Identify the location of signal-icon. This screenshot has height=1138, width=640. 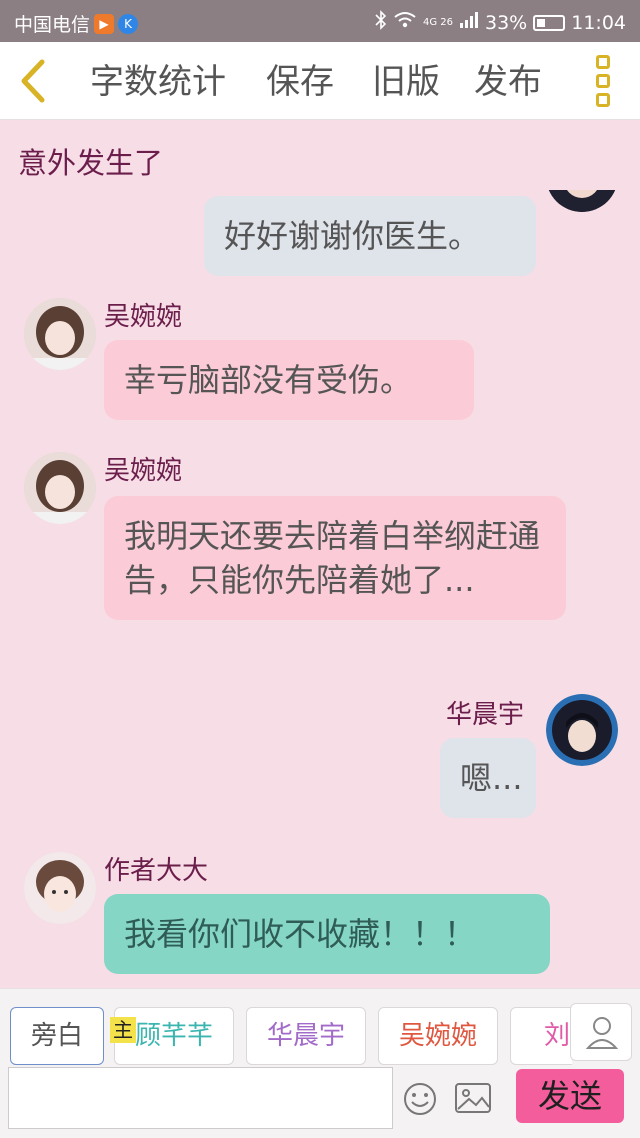
(469, 22).